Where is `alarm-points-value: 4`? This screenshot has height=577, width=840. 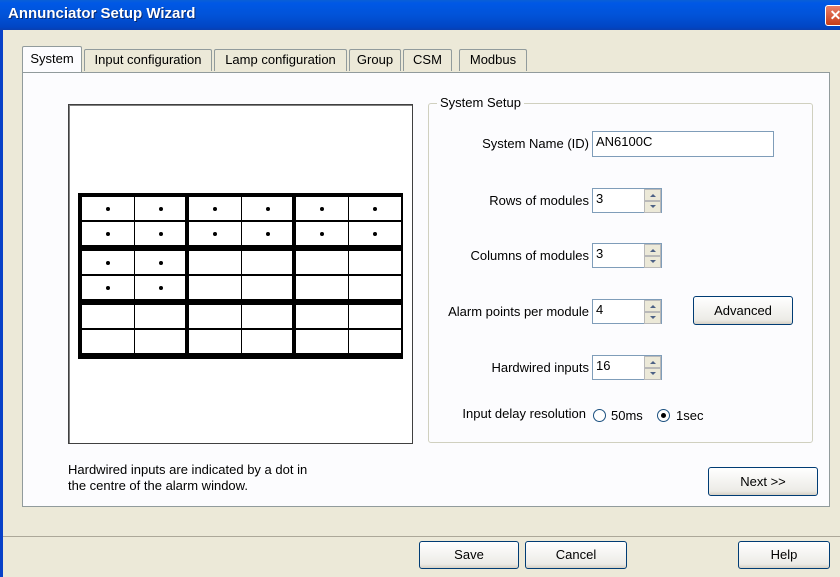
alarm-points-value: 4 is located at coordinates (618, 311).